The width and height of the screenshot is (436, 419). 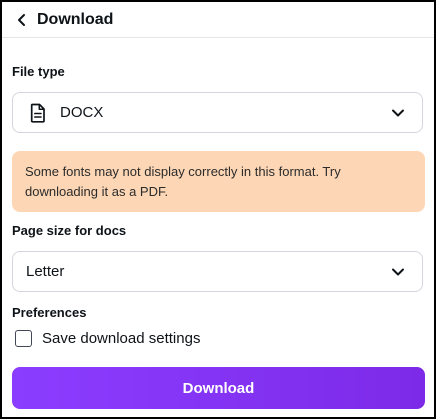 What do you see at coordinates (69, 230) in the screenshot?
I see `page-size-label: Page size for docs` at bounding box center [69, 230].